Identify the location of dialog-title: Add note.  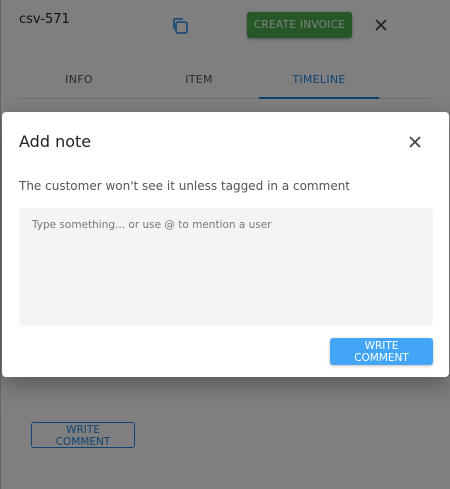
(55, 141).